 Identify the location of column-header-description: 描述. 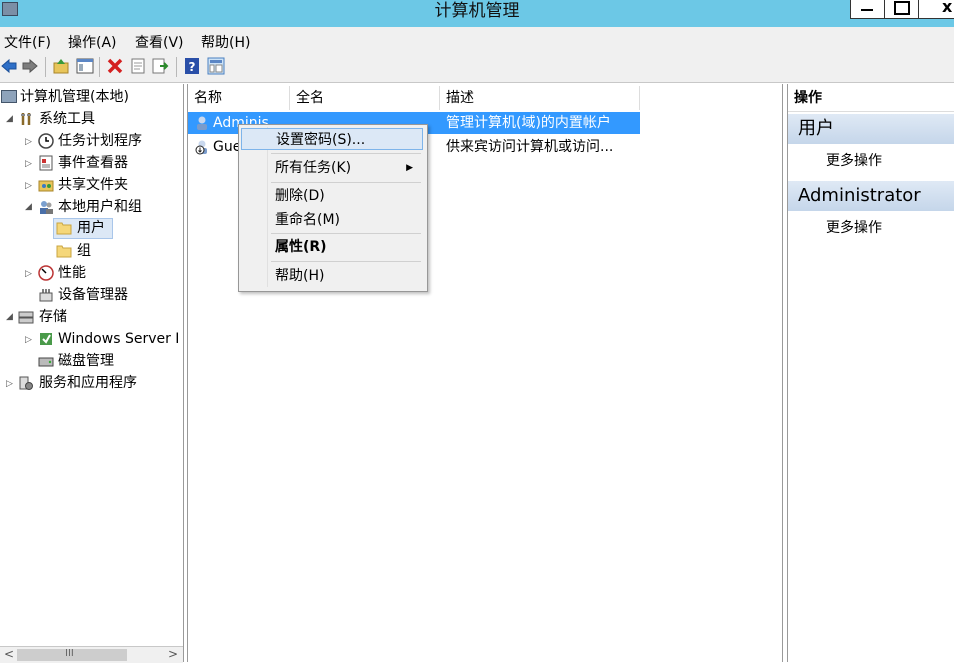
(540, 98).